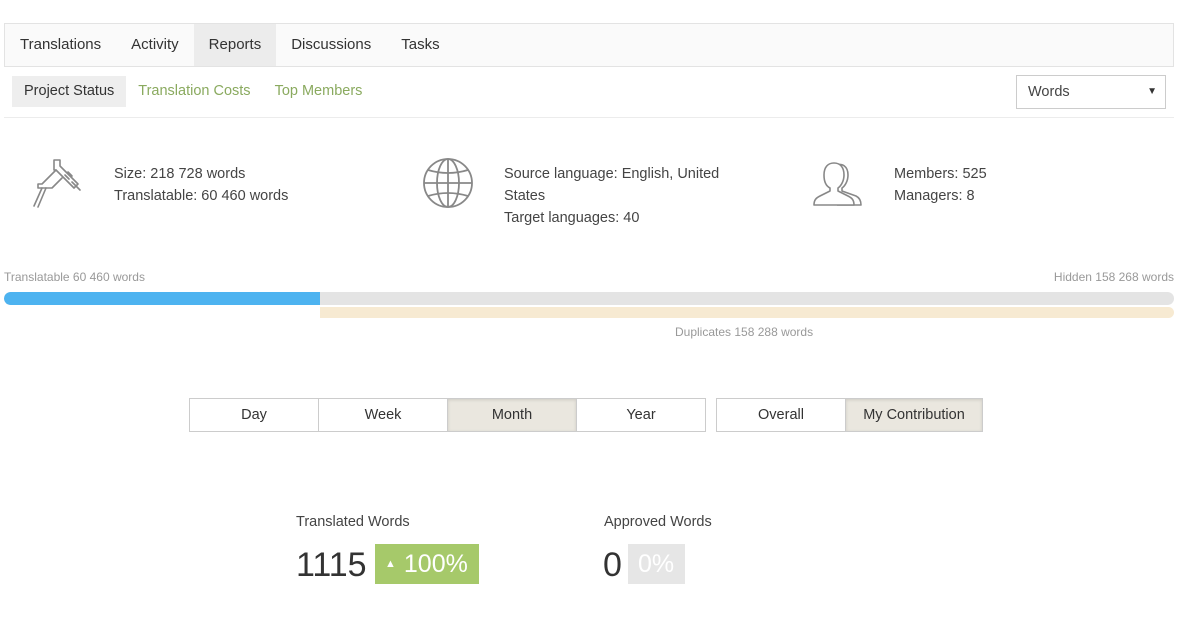  Describe the element at coordinates (1152, 91) in the screenshot. I see `chevron-down-icon: ▼` at that location.